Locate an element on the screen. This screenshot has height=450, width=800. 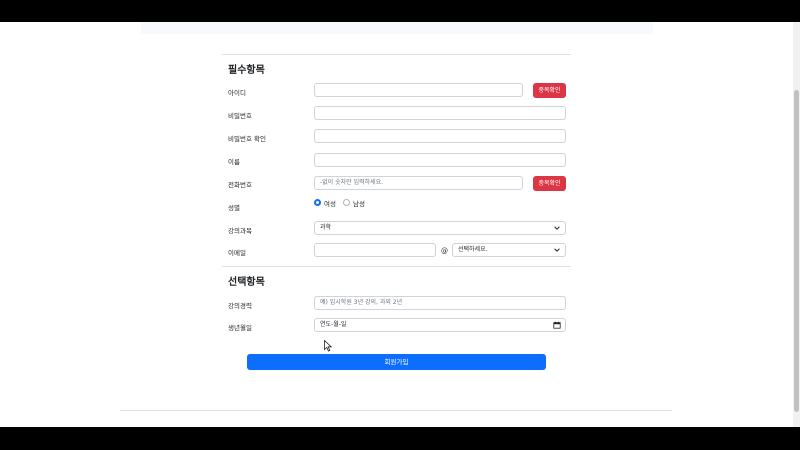
birthdate-input: 연도-월-일 is located at coordinates (440, 325).